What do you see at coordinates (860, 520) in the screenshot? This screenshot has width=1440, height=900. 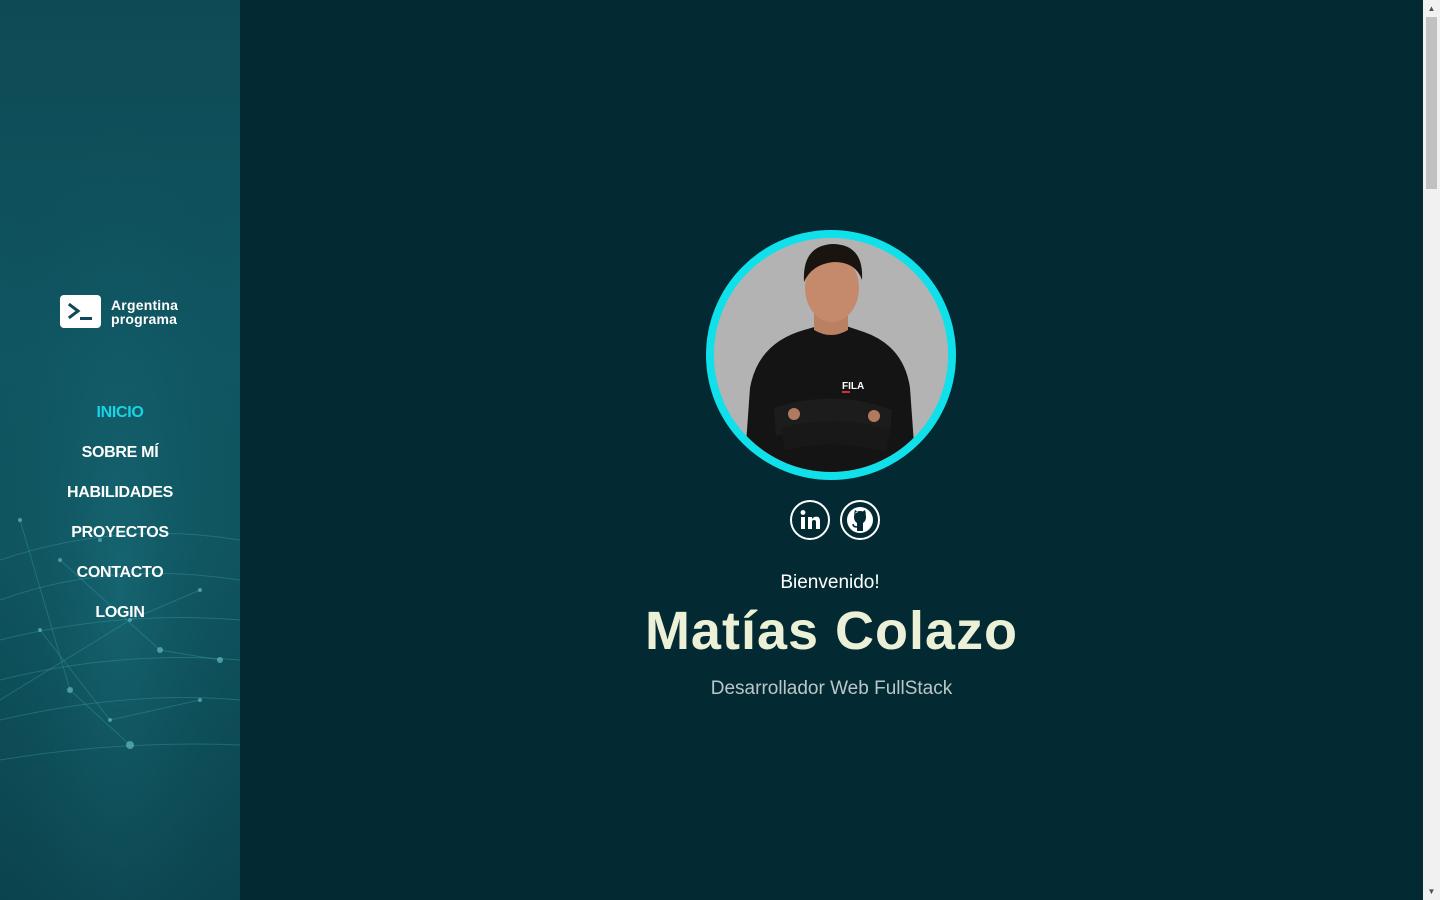 I see `github-icon` at bounding box center [860, 520].